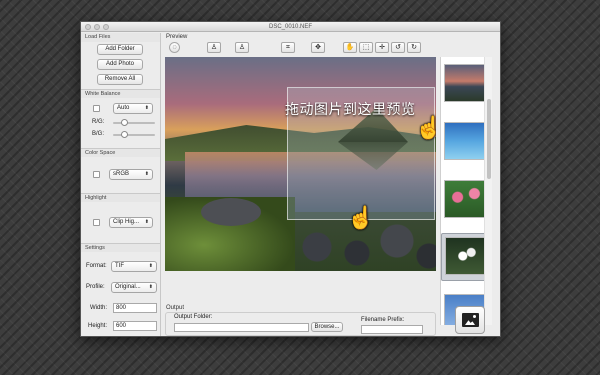 This screenshot has height=375, width=600. What do you see at coordinates (392, 329) in the screenshot?
I see `filename-prefix-field` at bounding box center [392, 329].